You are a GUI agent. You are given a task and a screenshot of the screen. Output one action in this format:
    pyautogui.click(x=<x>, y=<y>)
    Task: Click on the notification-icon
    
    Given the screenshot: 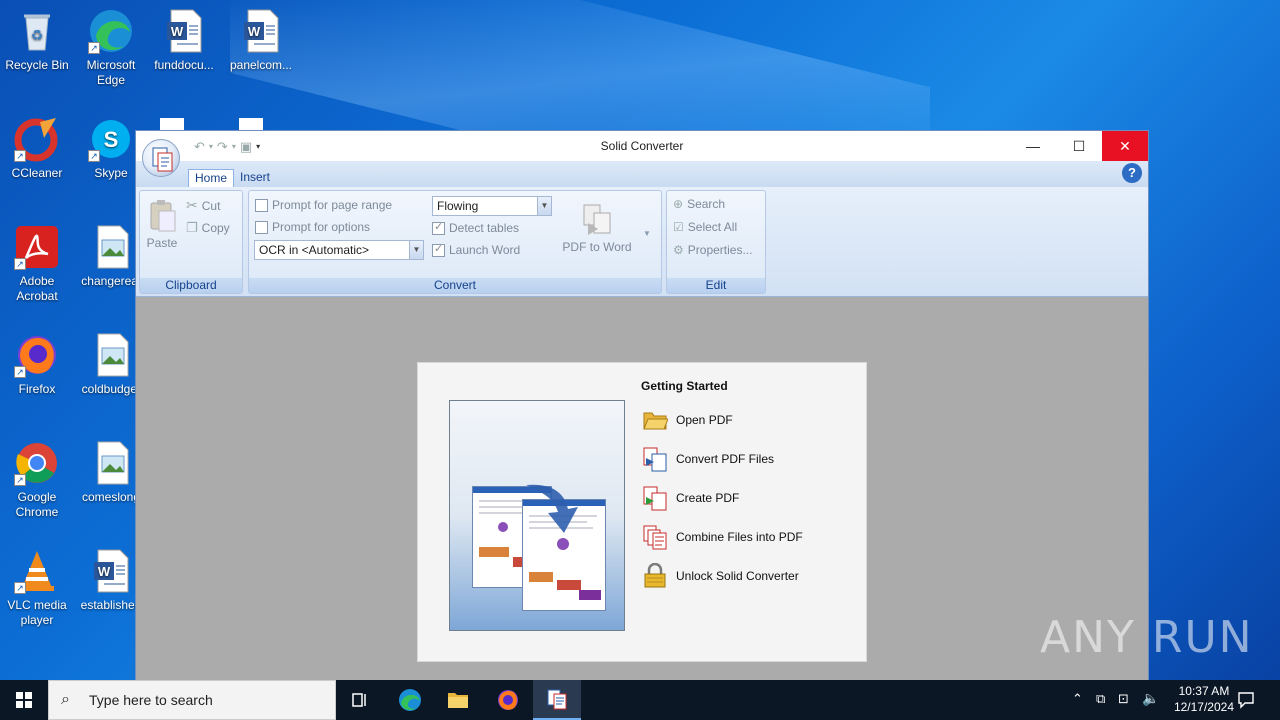 What is the action you would take?
    pyautogui.click(x=1246, y=700)
    